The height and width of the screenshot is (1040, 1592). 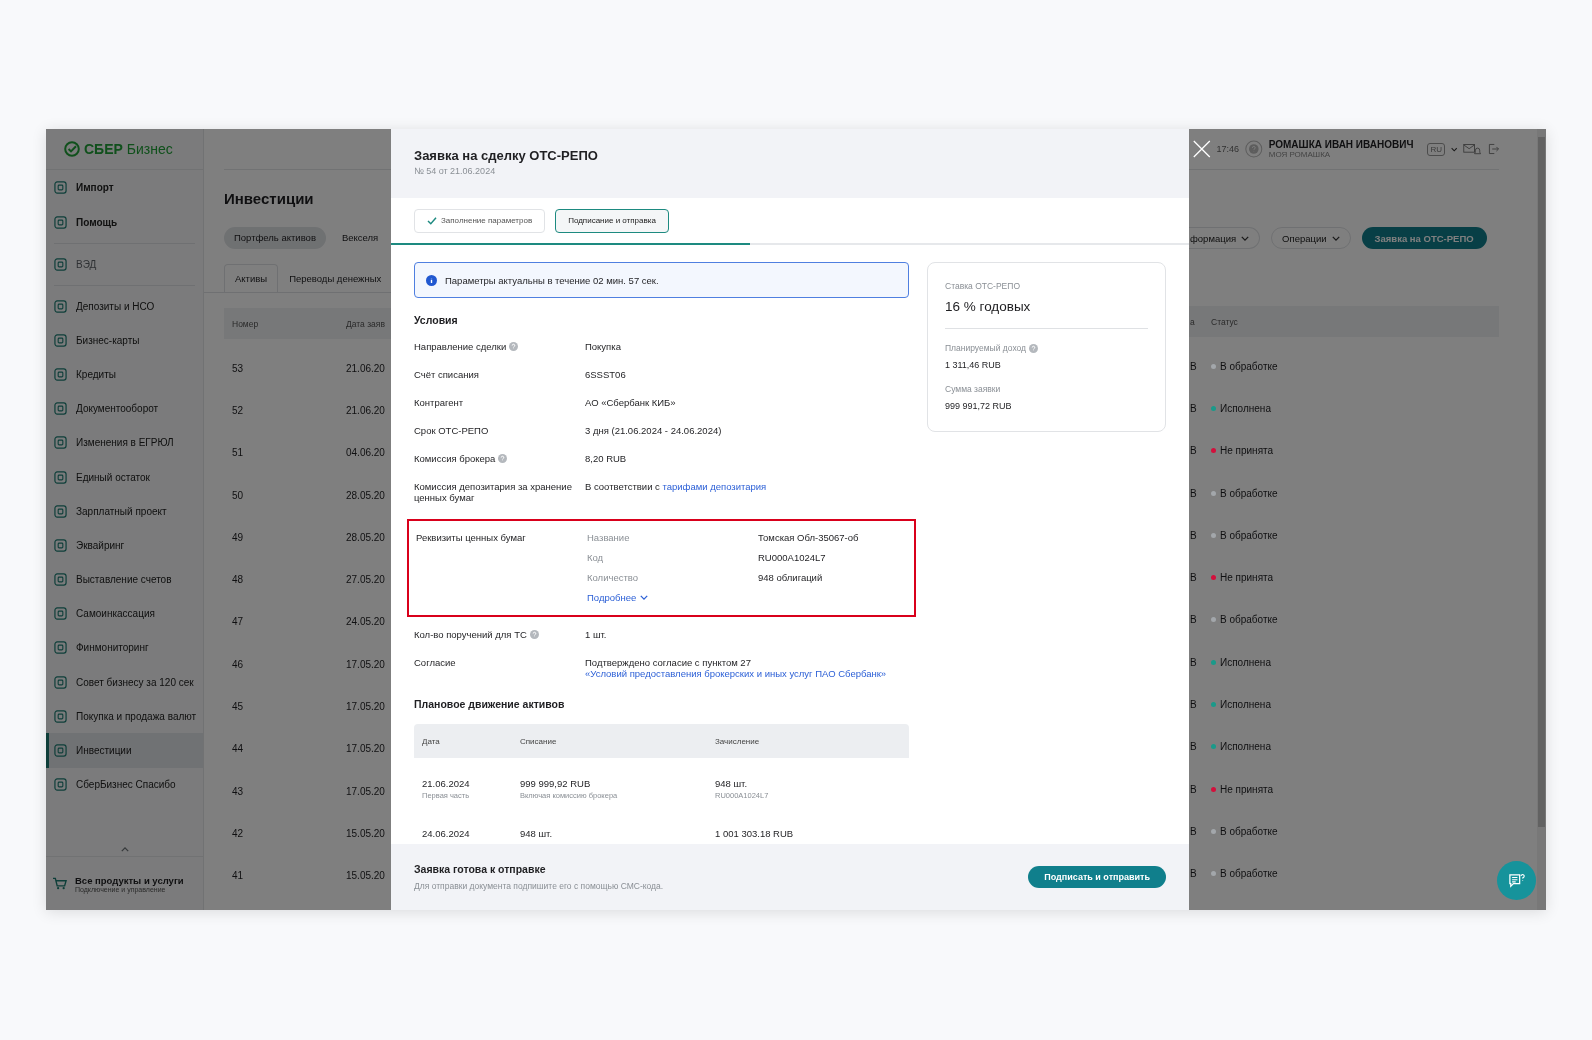 I want to click on field-label: Согласие, so click(x=435, y=662).